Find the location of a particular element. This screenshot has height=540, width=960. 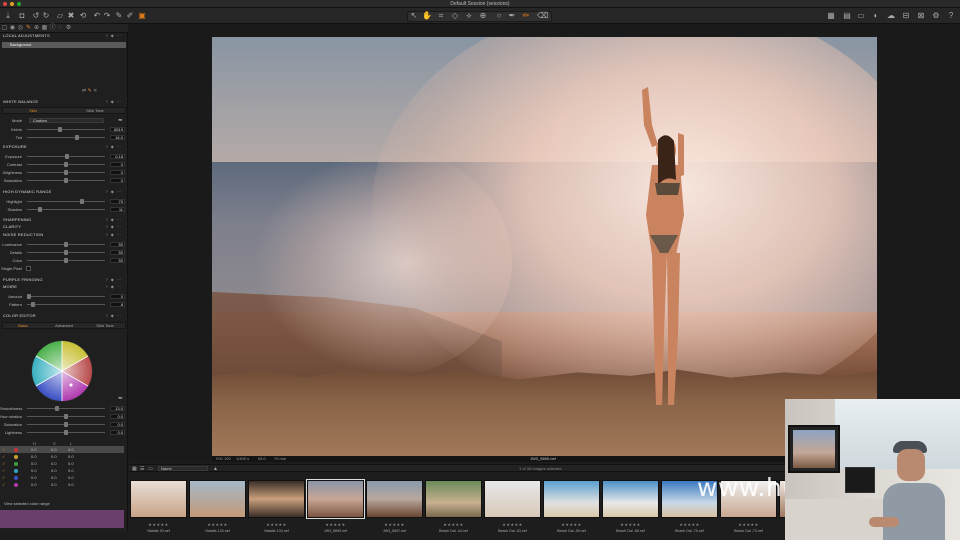

proof-icon: ◐ is located at coordinates (876, 16).